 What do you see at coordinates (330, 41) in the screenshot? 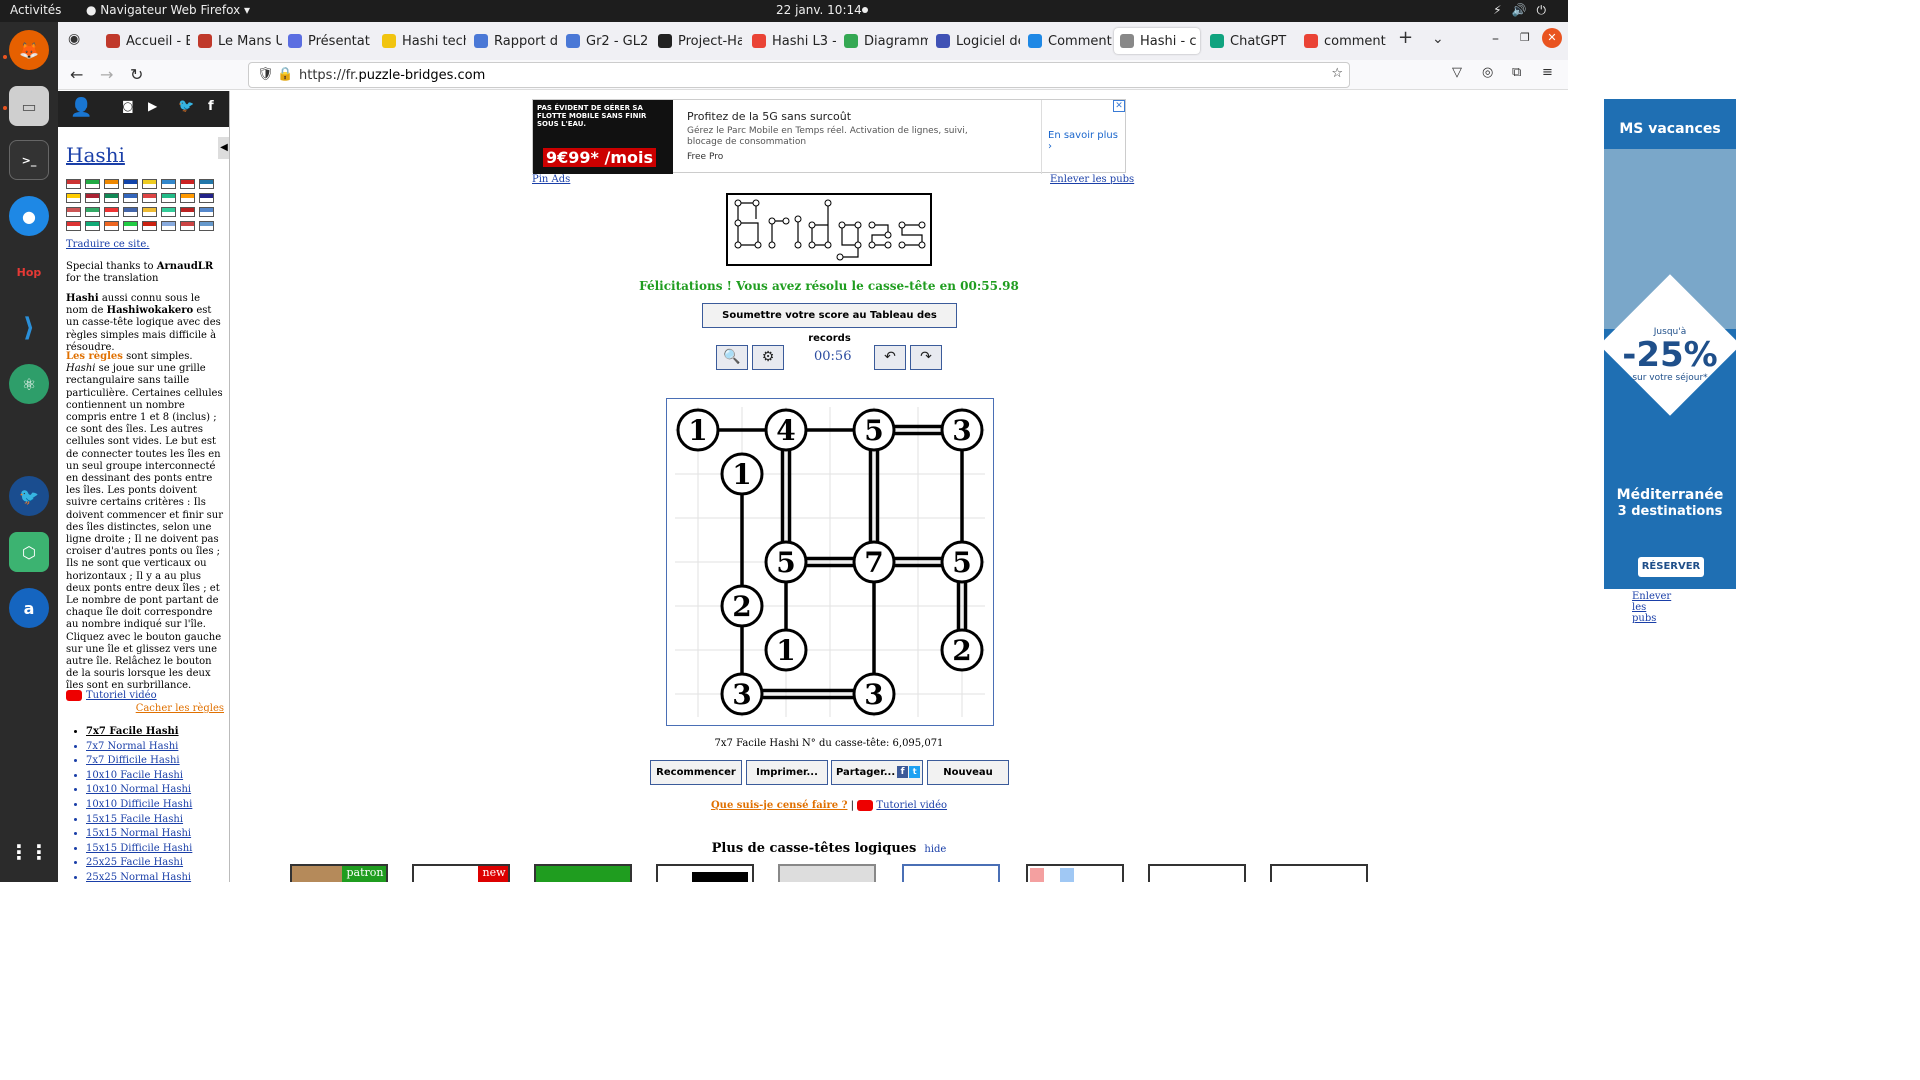
I see `tab: Présentat` at bounding box center [330, 41].